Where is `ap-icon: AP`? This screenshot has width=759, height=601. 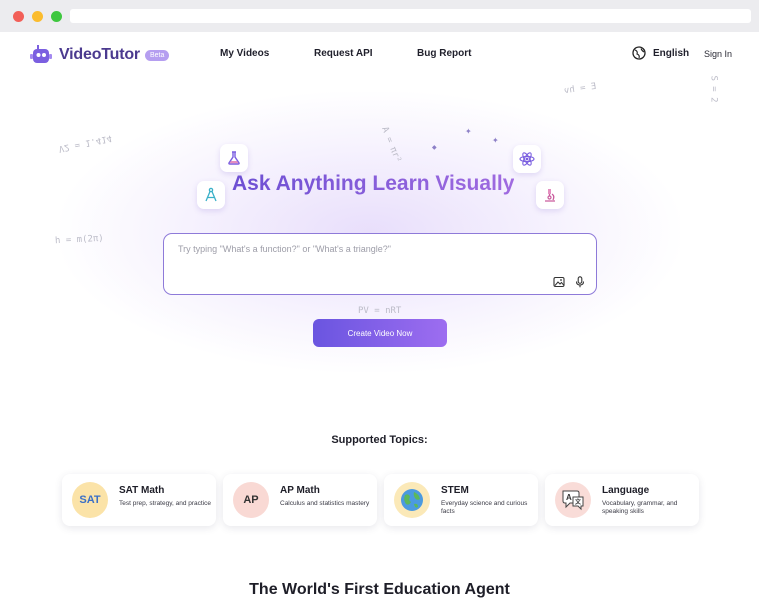 ap-icon: AP is located at coordinates (251, 500).